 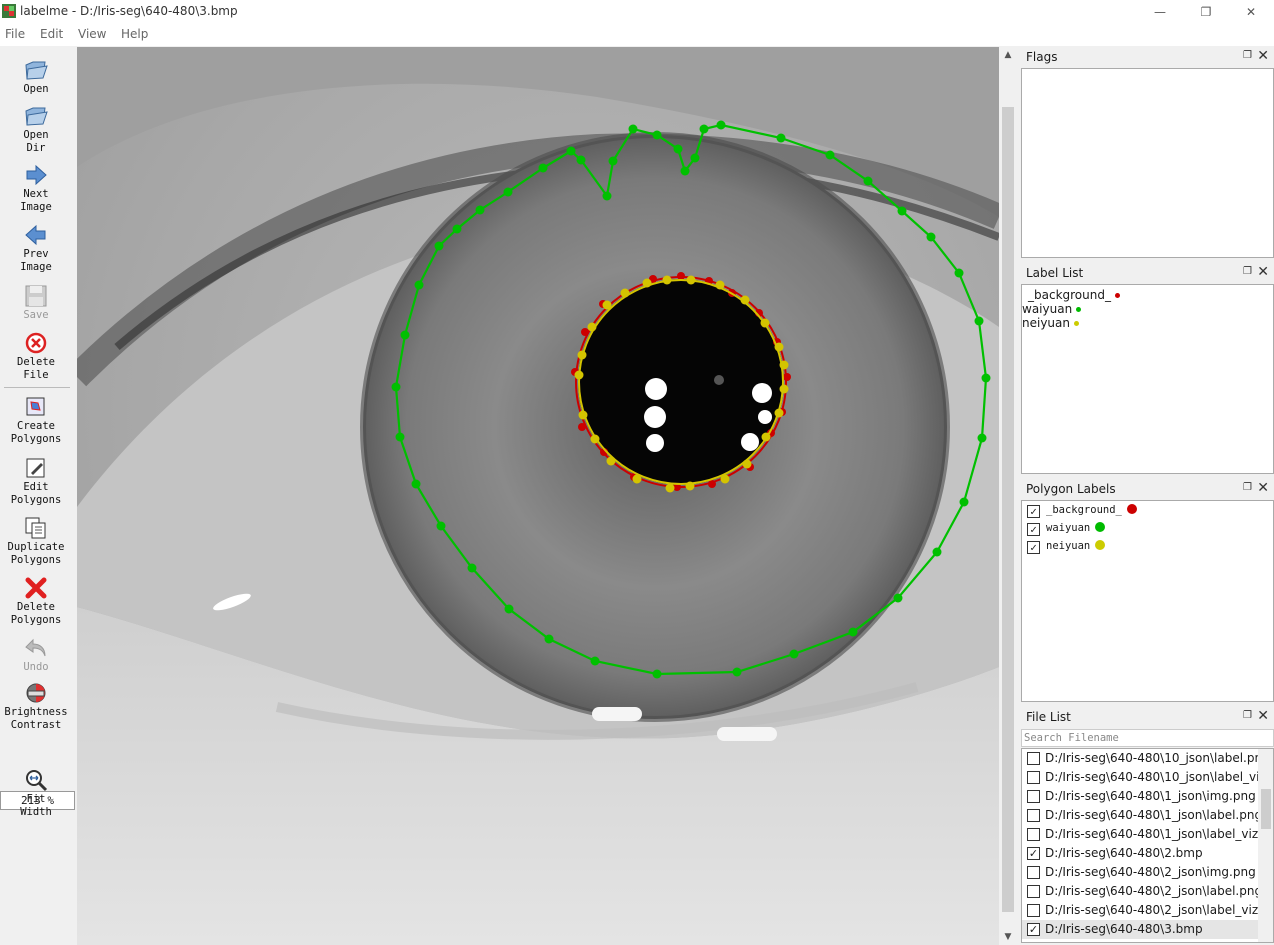 What do you see at coordinates (36, 248) in the screenshot?
I see `prev-image-button: Prev Image` at bounding box center [36, 248].